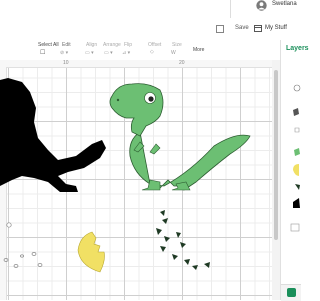 The image size is (320, 301). I want to click on header: Save My Stuff, so click(150, 29).